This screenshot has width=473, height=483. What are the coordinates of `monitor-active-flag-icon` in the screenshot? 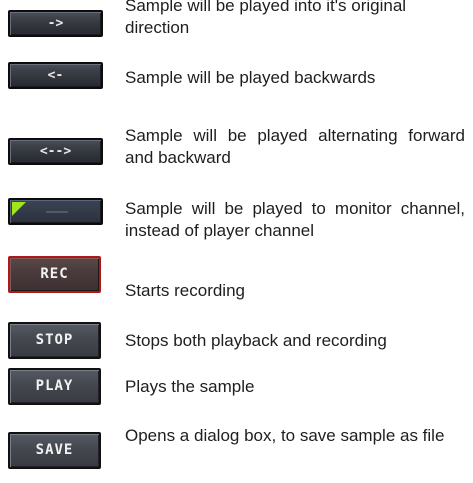 It's located at (19, 209).